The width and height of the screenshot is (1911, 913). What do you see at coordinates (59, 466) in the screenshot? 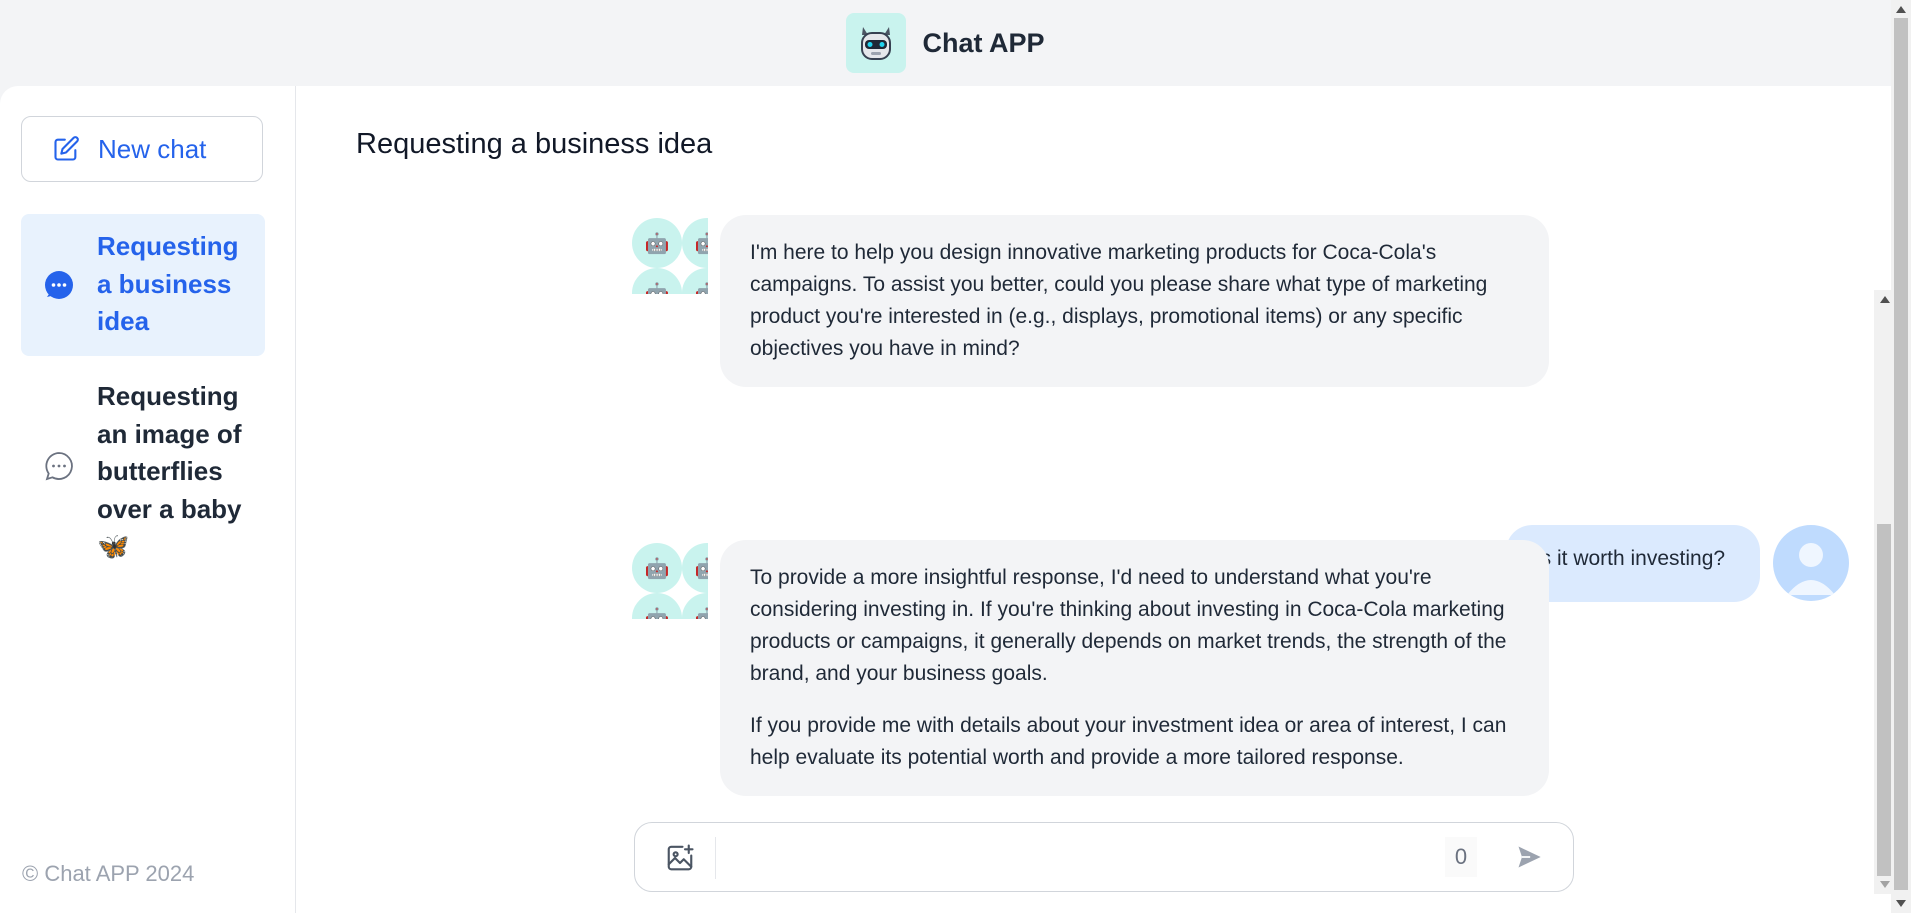
I see `chat-bubble-outline-icon` at bounding box center [59, 466].